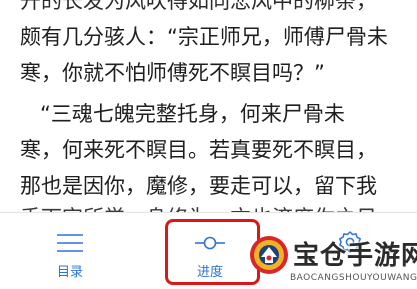 The image size is (417, 289). Describe the element at coordinates (350, 243) in the screenshot. I see `gear-icon` at that location.